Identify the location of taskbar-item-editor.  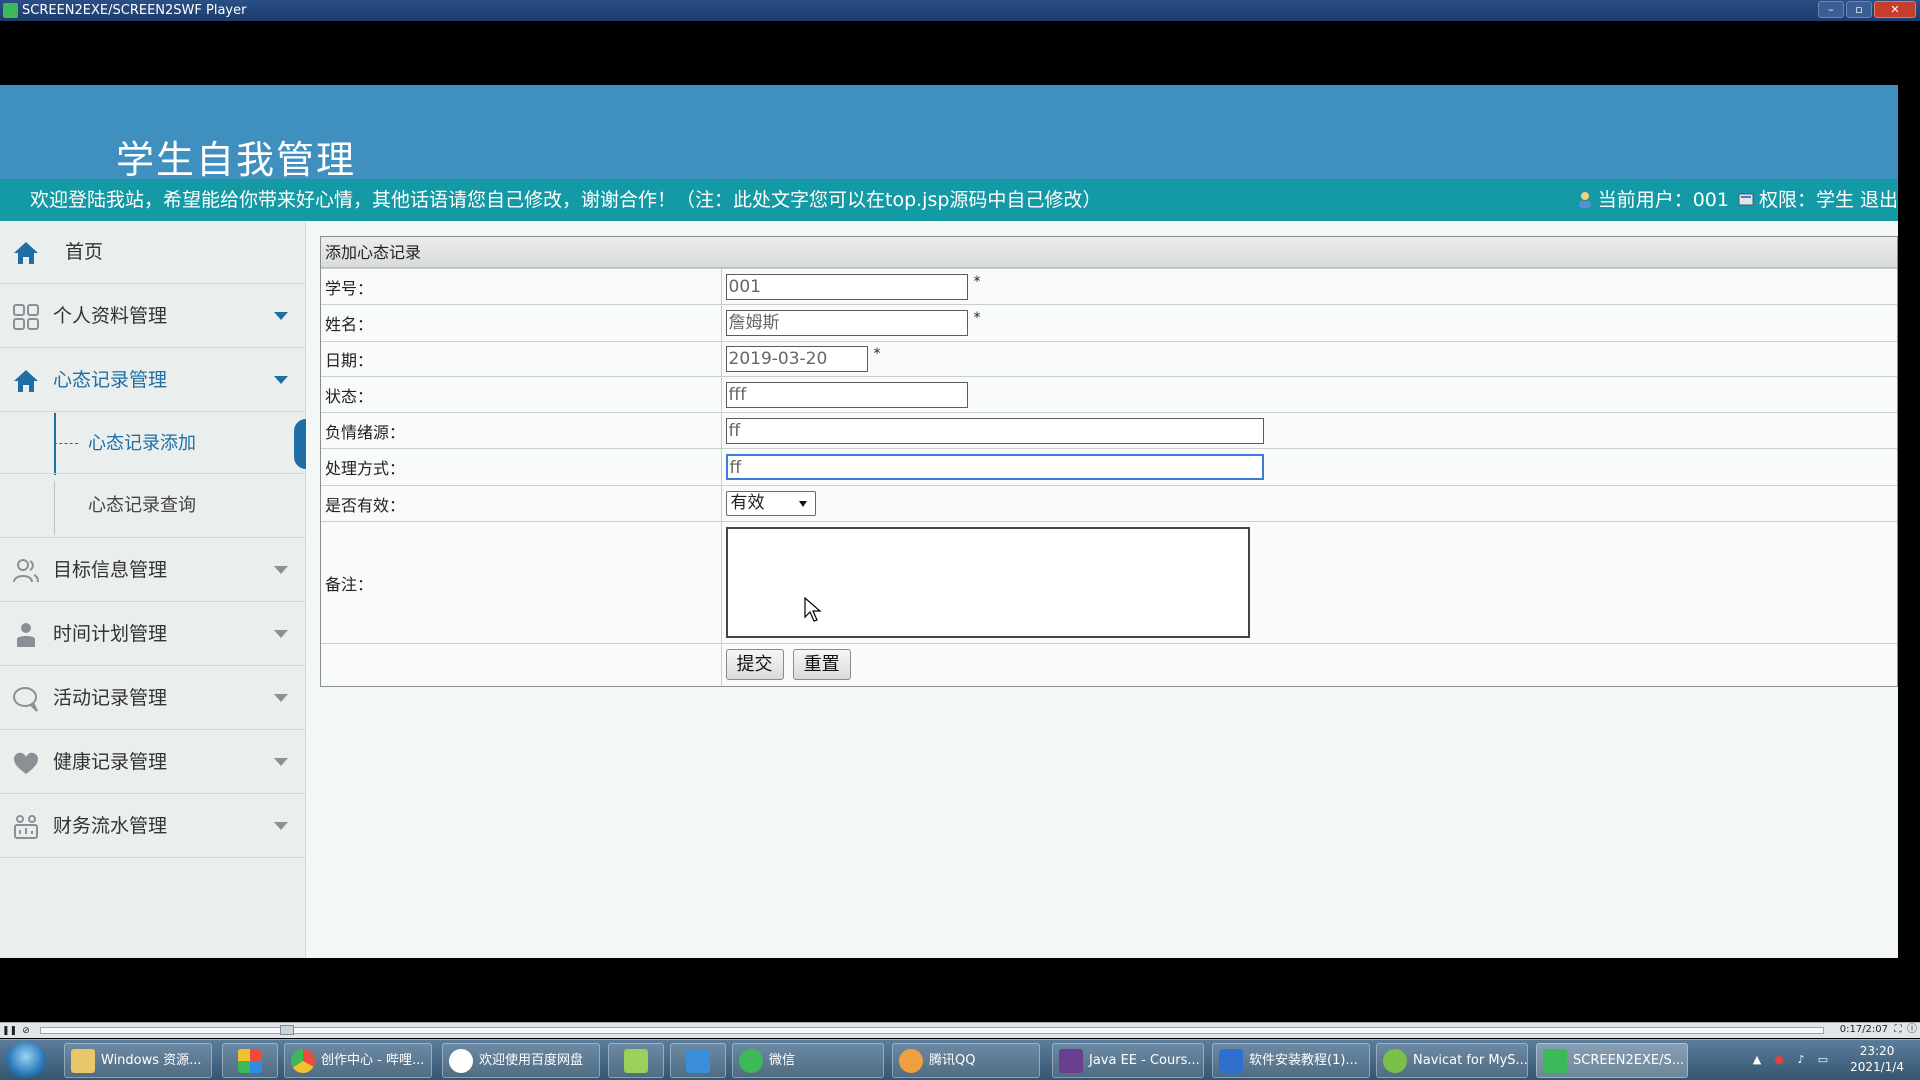
(636, 1060).